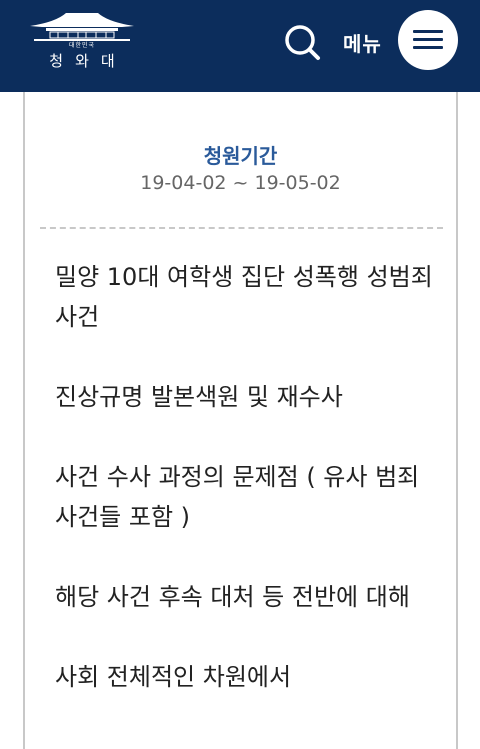 This screenshot has height=749, width=480. I want to click on content-line: 해당 사건 후속 대처 등 전반에 대해, so click(232, 597).